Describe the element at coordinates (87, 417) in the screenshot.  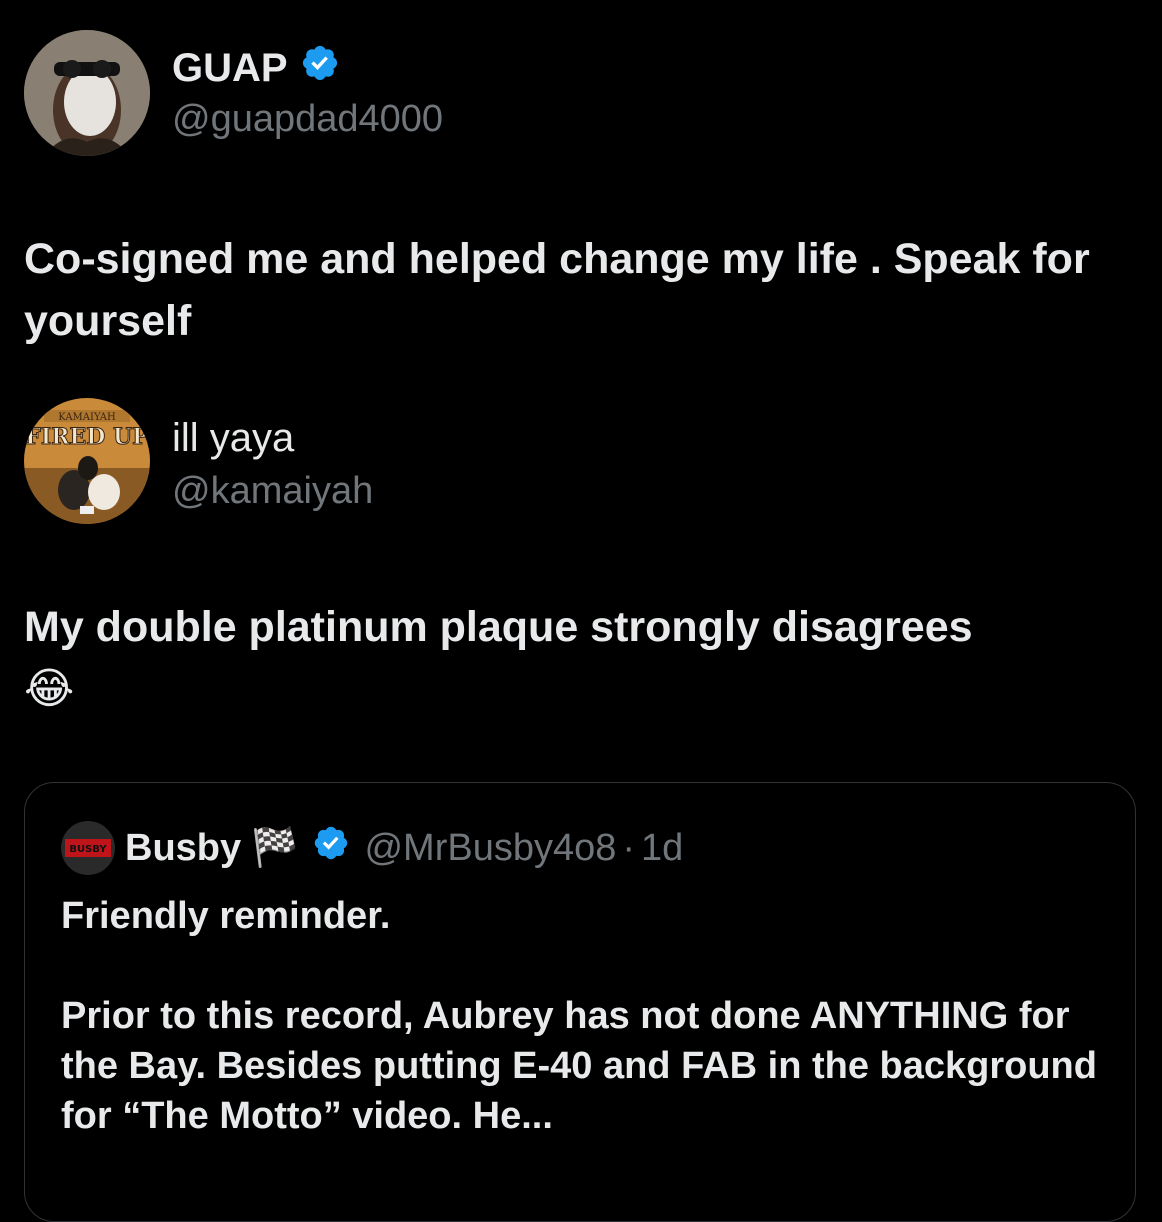
I see `album-cover-top-text: KAMAIYAH` at that location.